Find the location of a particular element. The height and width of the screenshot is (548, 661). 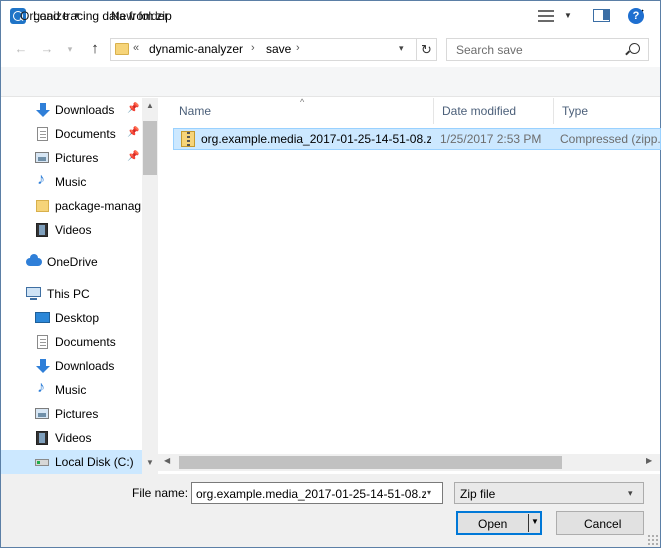

forward-button: → is located at coordinates (47, 49).